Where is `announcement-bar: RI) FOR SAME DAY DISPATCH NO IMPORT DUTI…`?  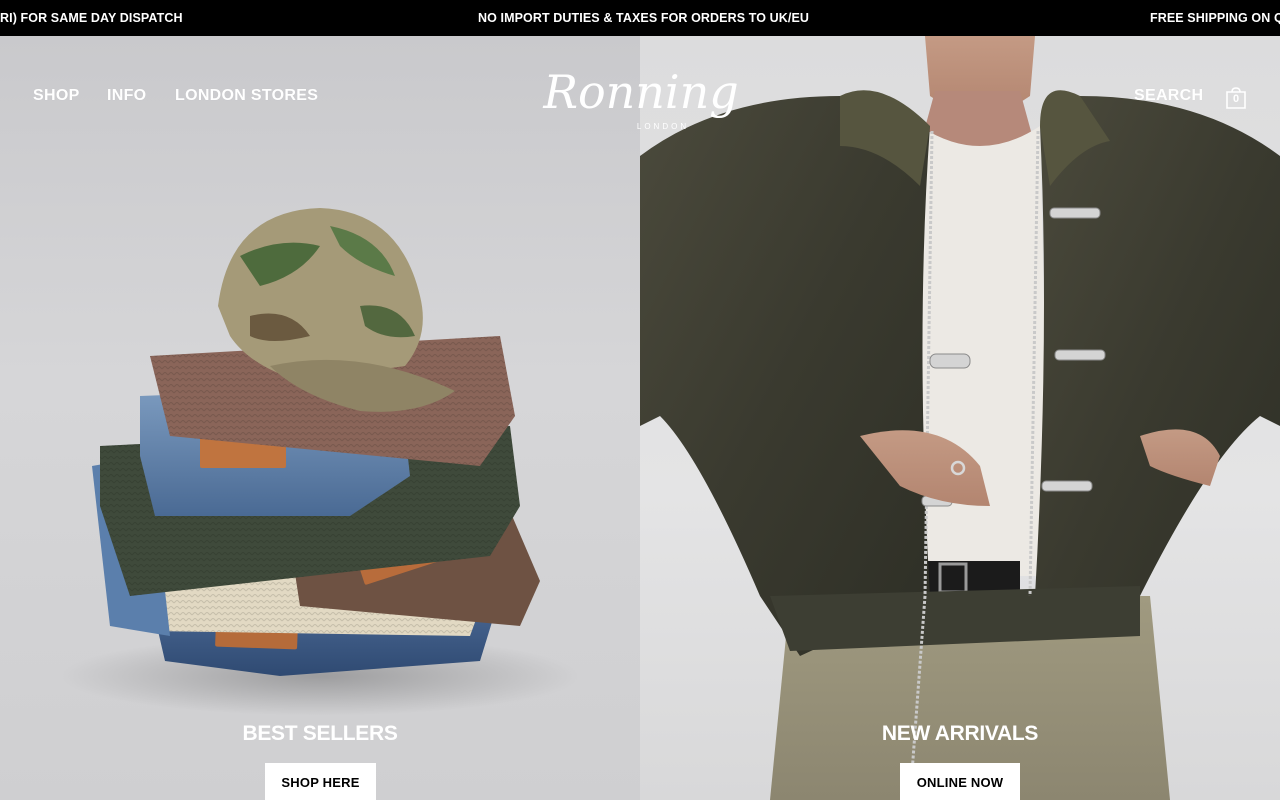 announcement-bar: RI) FOR SAME DAY DISPATCH NO IMPORT DUTI… is located at coordinates (640, 18).